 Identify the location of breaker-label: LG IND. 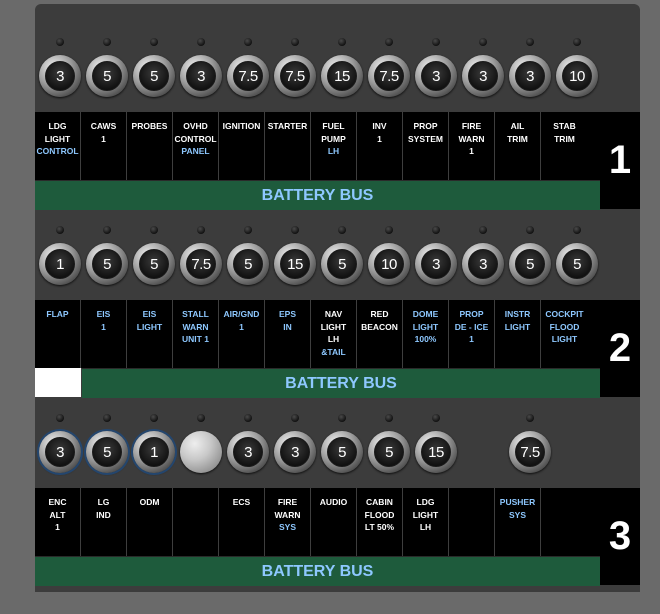
(104, 522).